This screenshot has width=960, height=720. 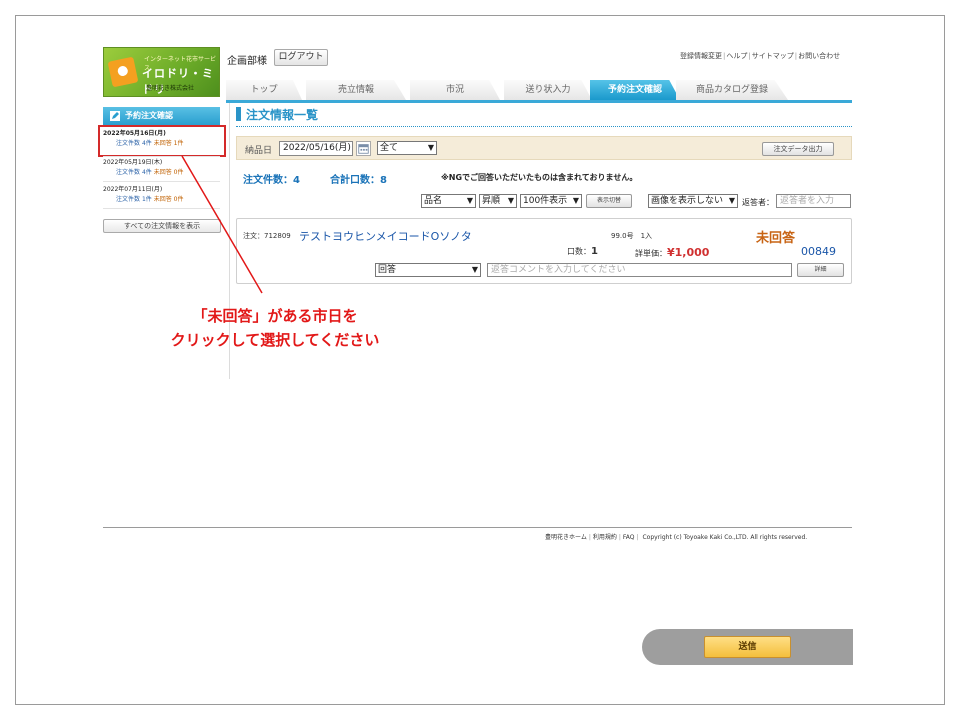 What do you see at coordinates (736, 56) in the screenshot?
I see `link-help: ヘルプ` at bounding box center [736, 56].